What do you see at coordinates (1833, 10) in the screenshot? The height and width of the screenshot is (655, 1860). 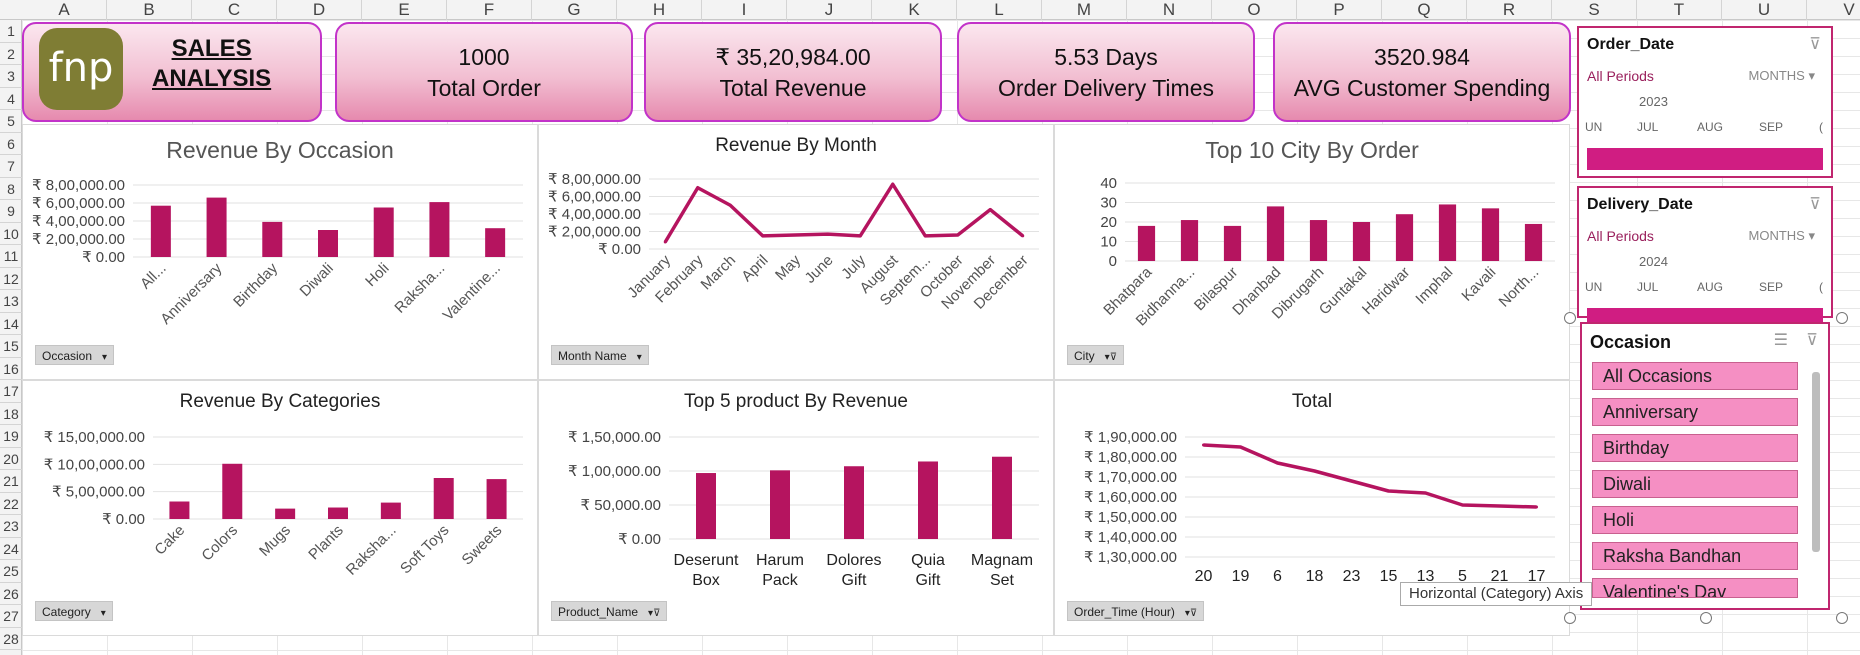 I see `column-header-V: V` at bounding box center [1833, 10].